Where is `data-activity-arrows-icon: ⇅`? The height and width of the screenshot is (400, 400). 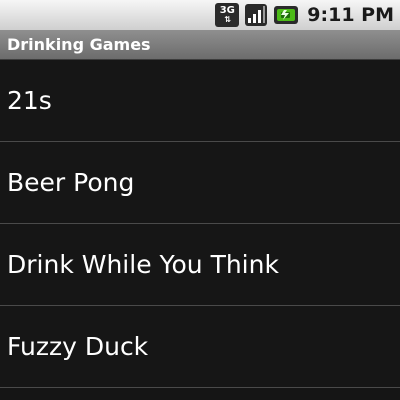 data-activity-arrows-icon: ⇅ is located at coordinates (227, 19).